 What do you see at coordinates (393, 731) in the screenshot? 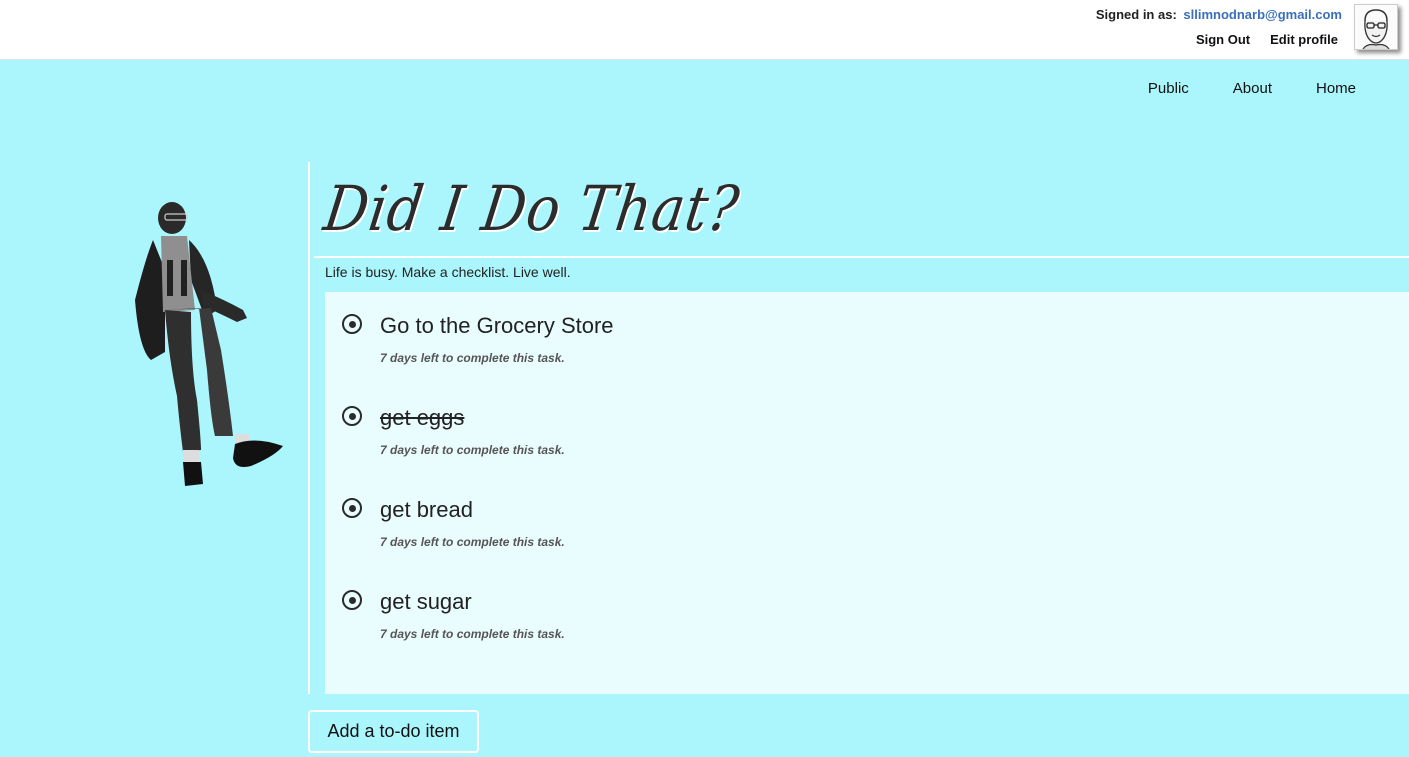
I see `add-todo-button: Add a to-do item` at bounding box center [393, 731].